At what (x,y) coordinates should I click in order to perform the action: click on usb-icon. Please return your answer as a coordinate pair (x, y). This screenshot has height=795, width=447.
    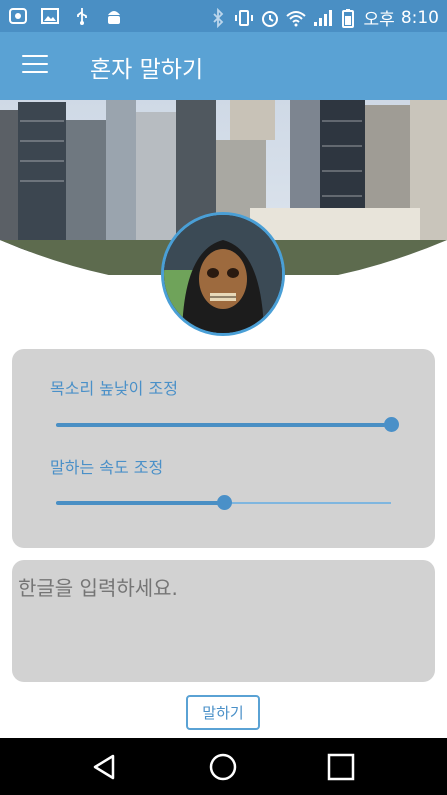
    Looking at the image, I should click on (82, 16).